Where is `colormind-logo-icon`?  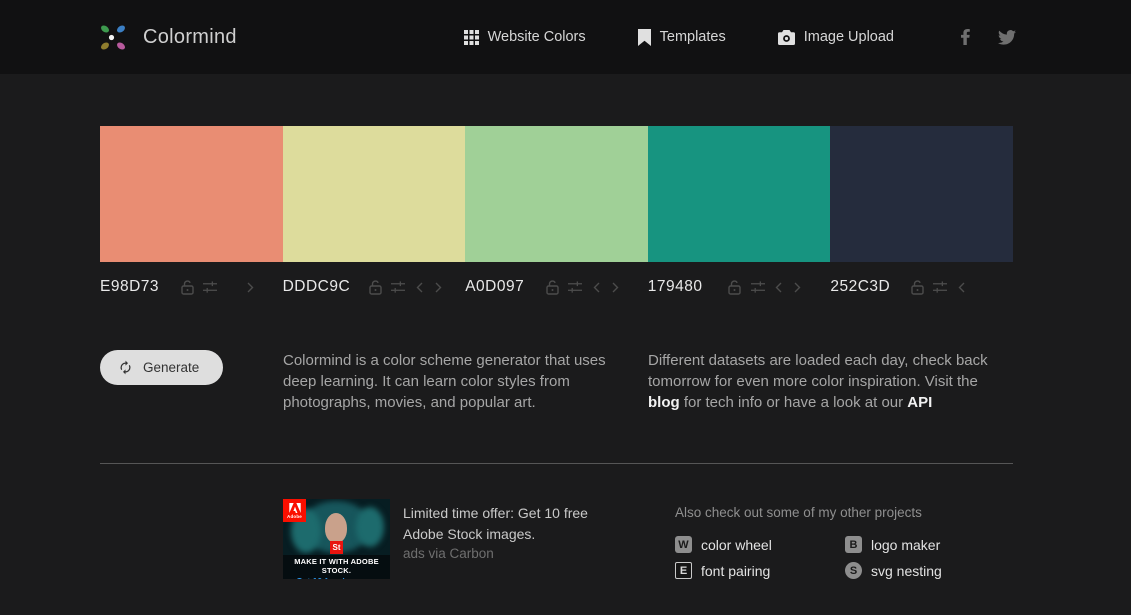
colormind-logo-icon is located at coordinates (113, 37).